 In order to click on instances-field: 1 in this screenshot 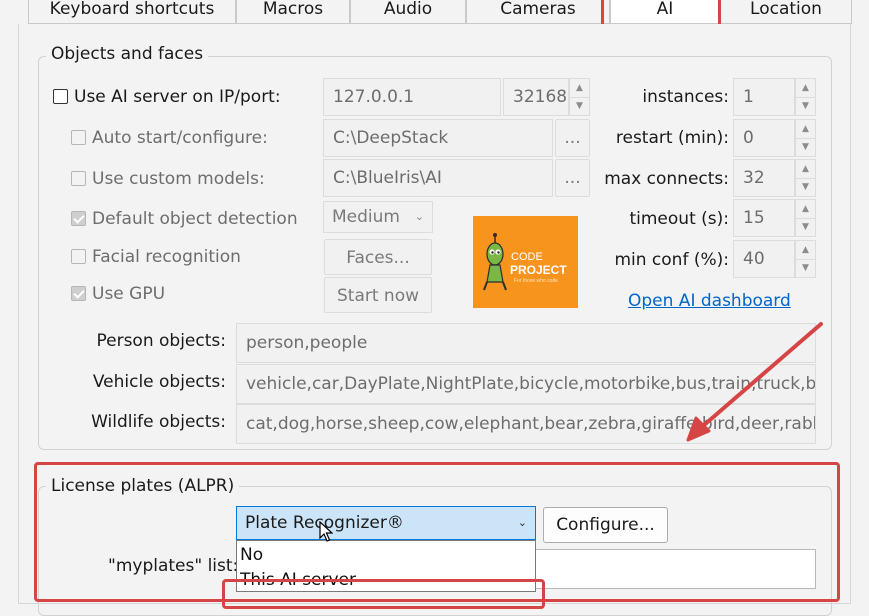, I will do `click(764, 97)`.